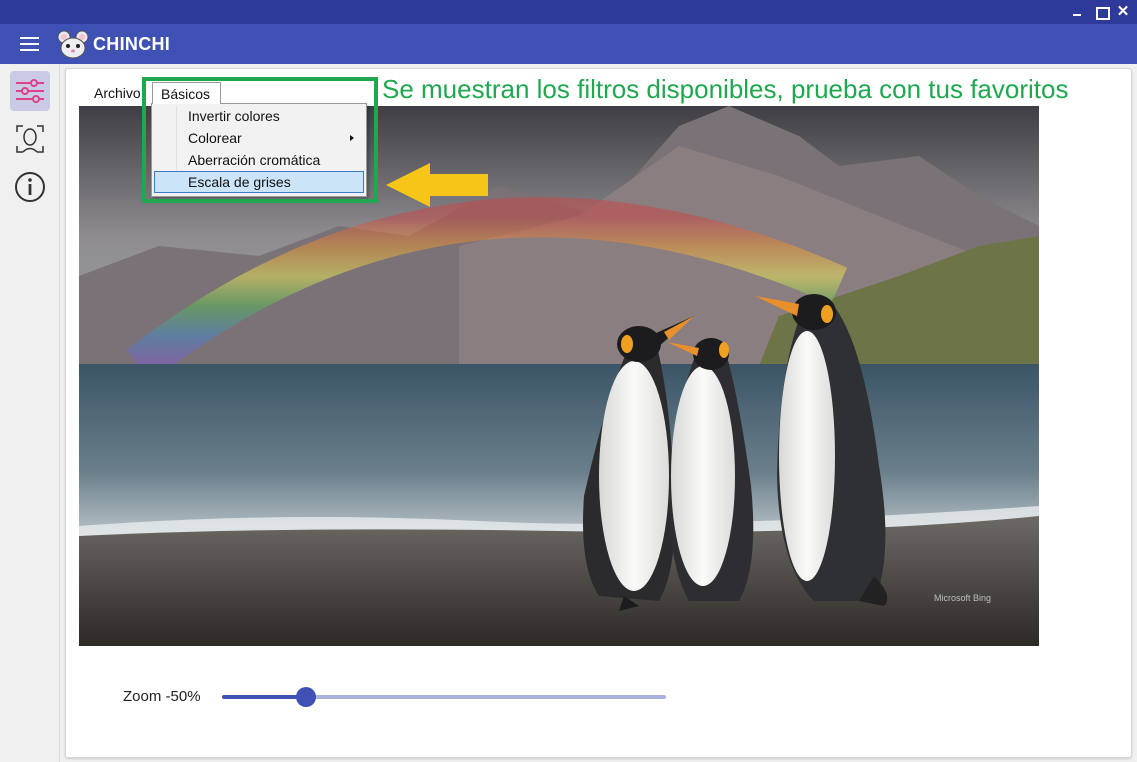  I want to click on menu-item-escala-de-grises: Escala de grises, so click(259, 182).